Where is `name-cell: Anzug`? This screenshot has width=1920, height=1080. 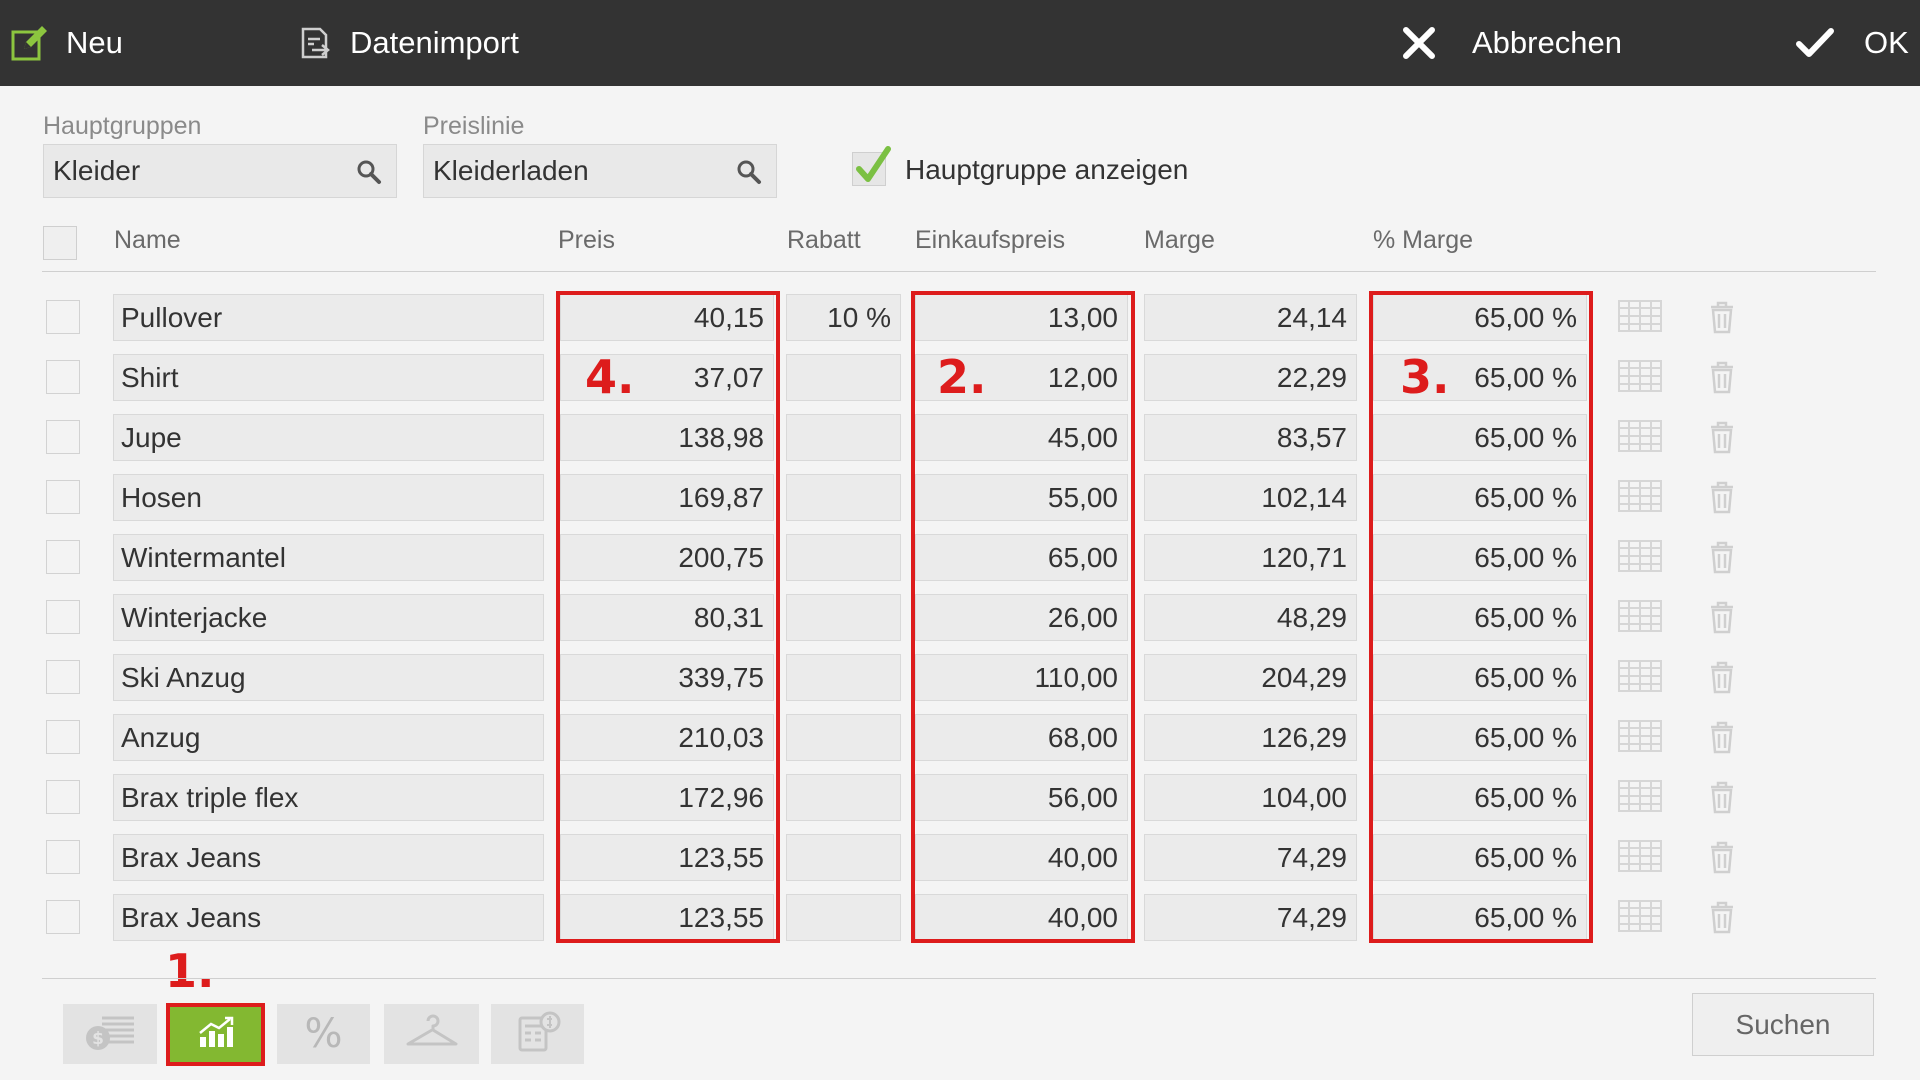
name-cell: Anzug is located at coordinates (328, 737).